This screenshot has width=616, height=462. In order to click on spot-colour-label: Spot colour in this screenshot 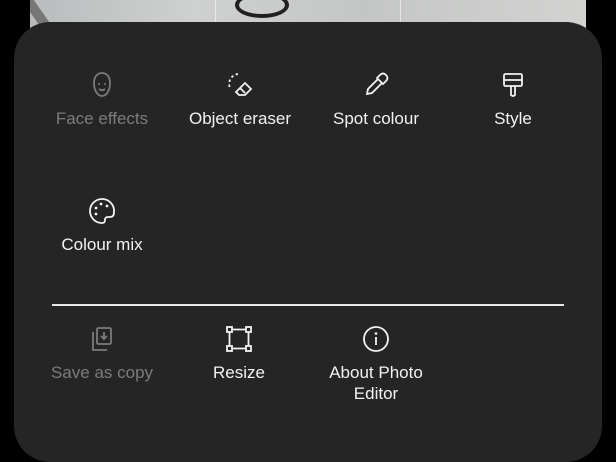, I will do `click(376, 118)`.